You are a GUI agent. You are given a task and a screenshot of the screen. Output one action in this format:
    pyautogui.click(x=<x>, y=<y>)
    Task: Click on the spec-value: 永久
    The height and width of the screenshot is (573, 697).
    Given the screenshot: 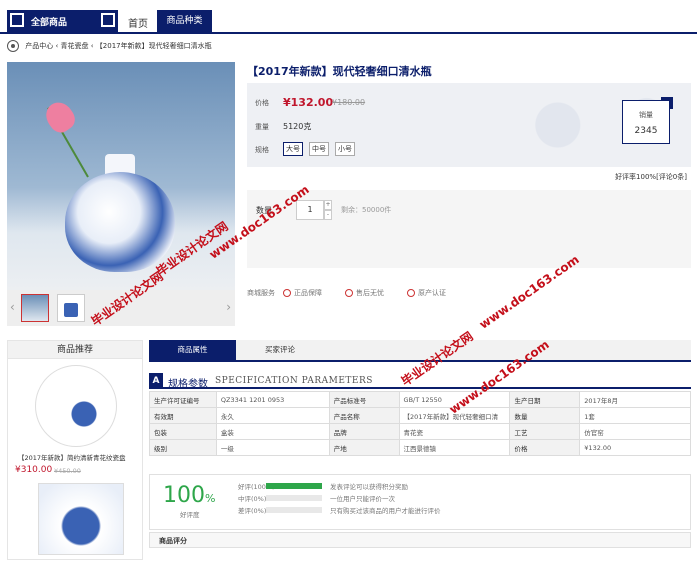 What is the action you would take?
    pyautogui.click(x=272, y=415)
    